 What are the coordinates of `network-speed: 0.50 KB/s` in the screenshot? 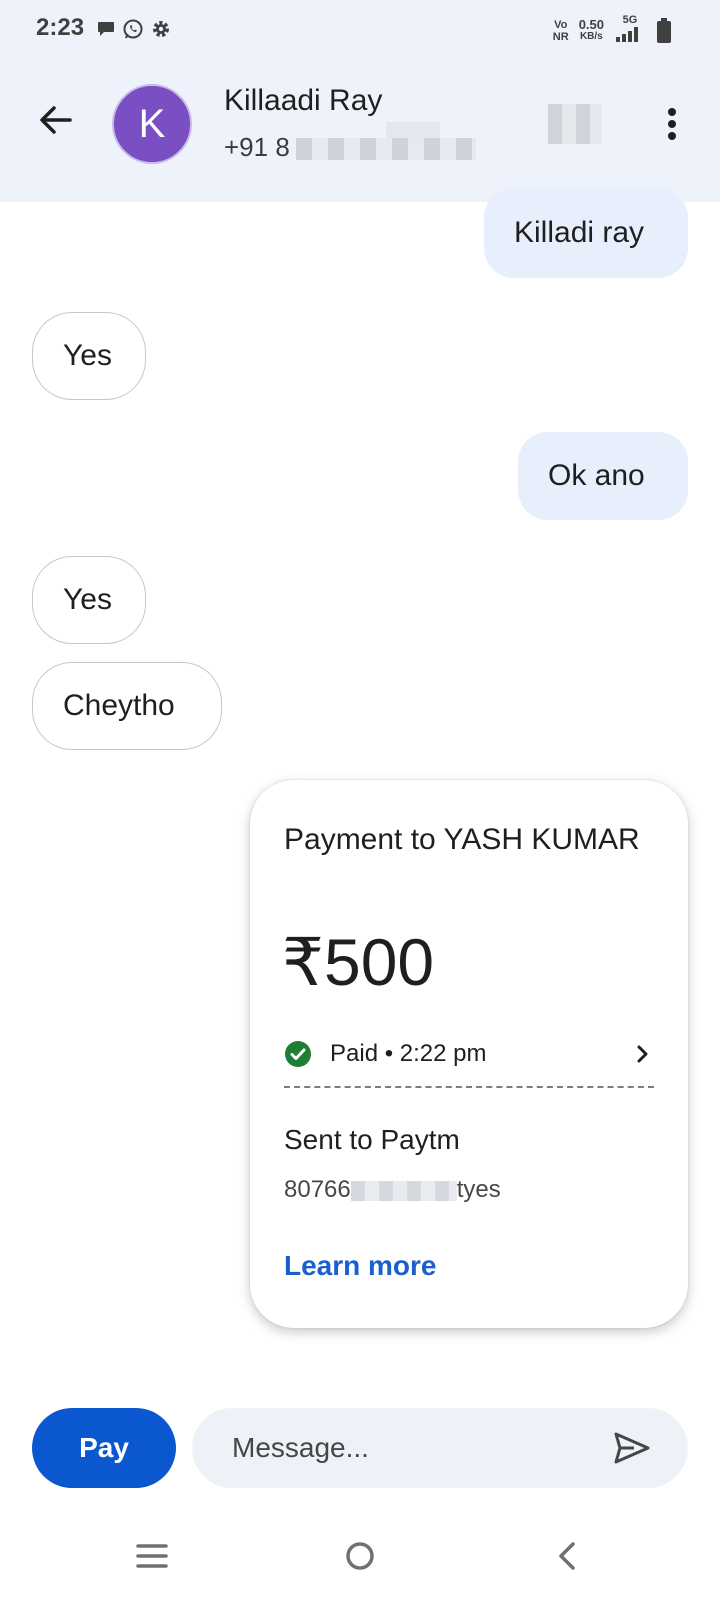 It's located at (591, 29).